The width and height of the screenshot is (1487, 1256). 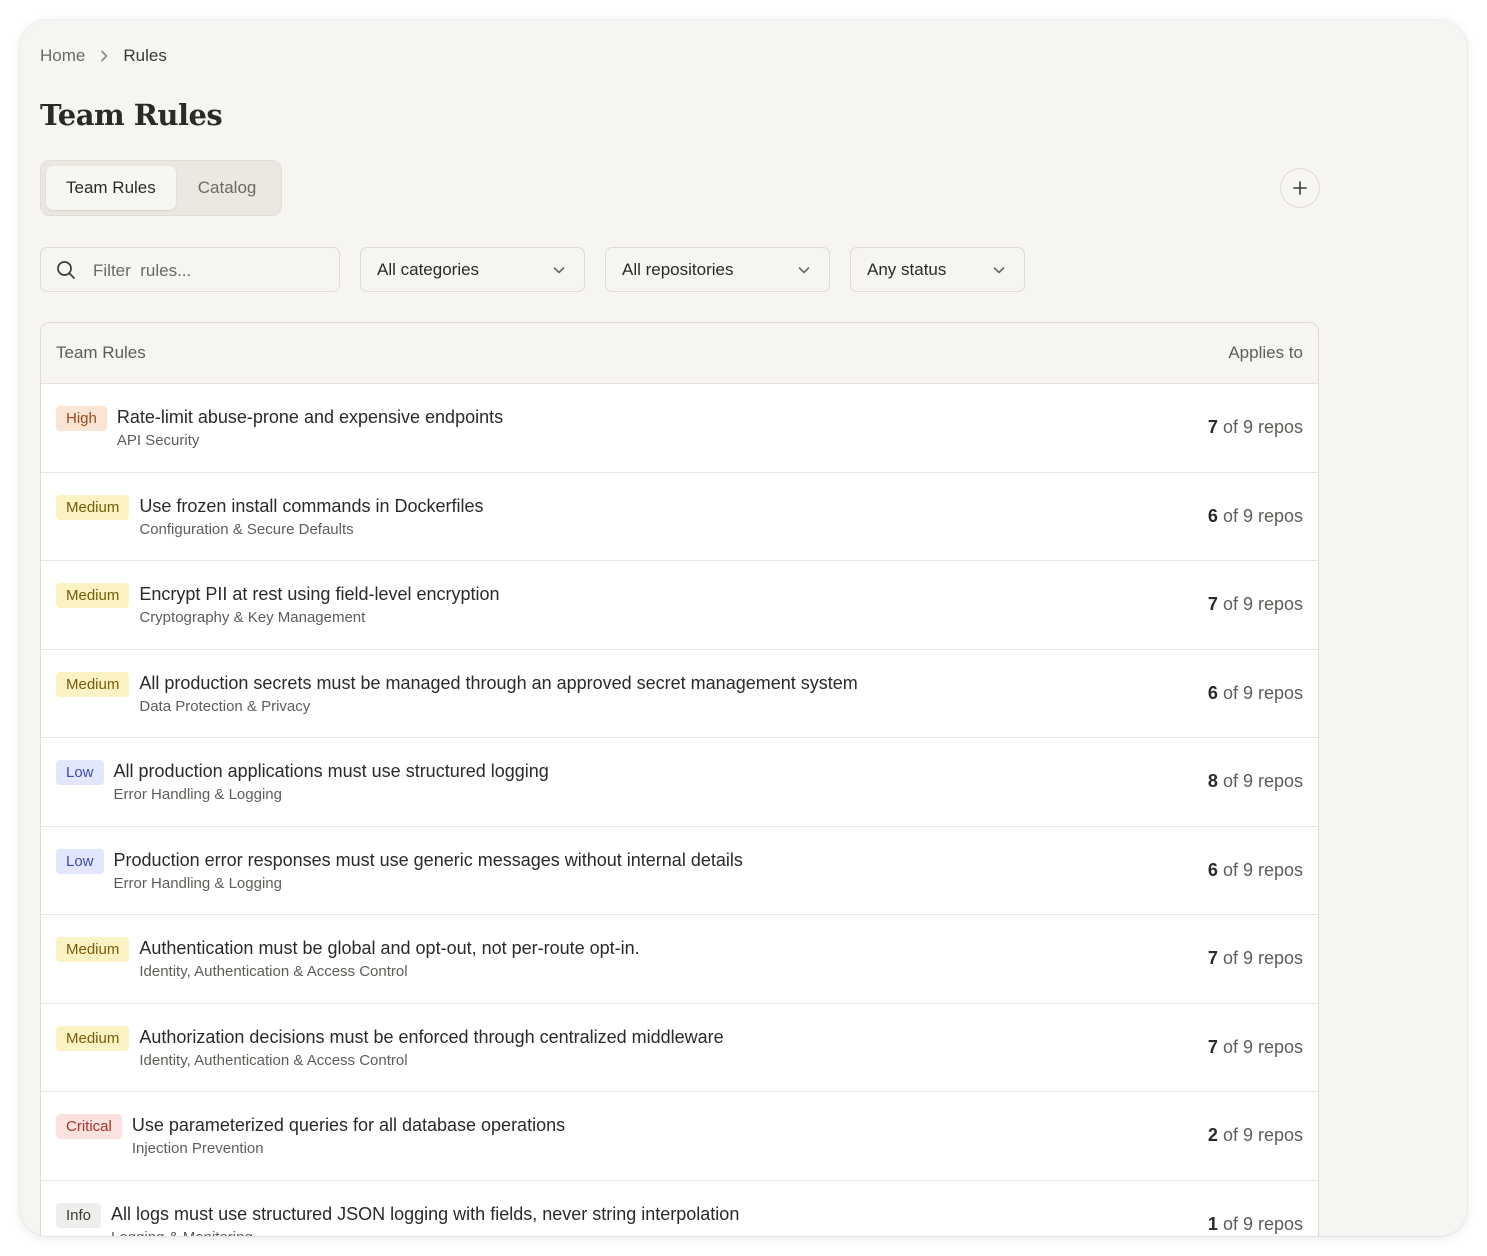 I want to click on status-select-value: Any status, so click(x=907, y=269).